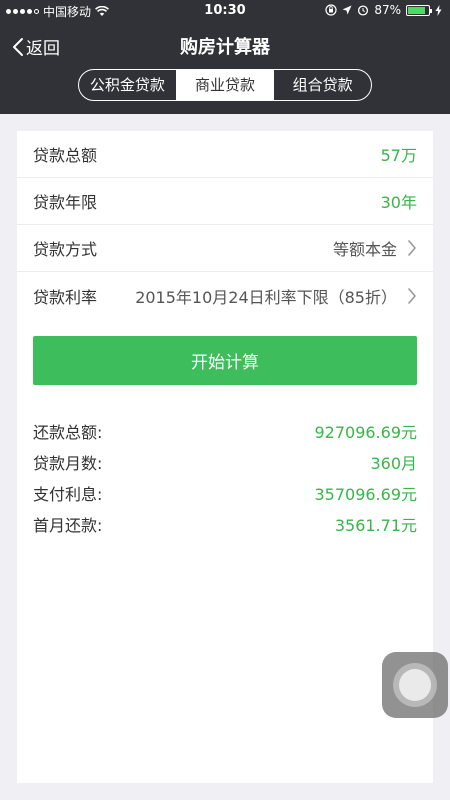  I want to click on assistive-touch-inner-circle, so click(415, 685).